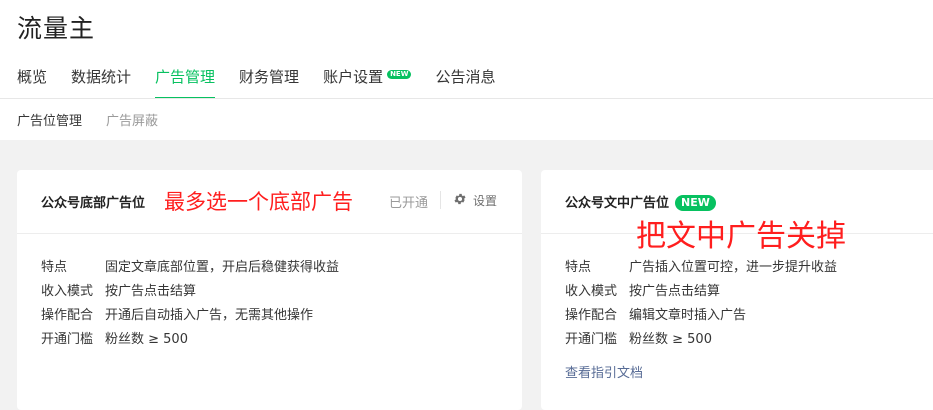 This screenshot has width=933, height=410. What do you see at coordinates (463, 200) in the screenshot?
I see `gear-icon` at bounding box center [463, 200].